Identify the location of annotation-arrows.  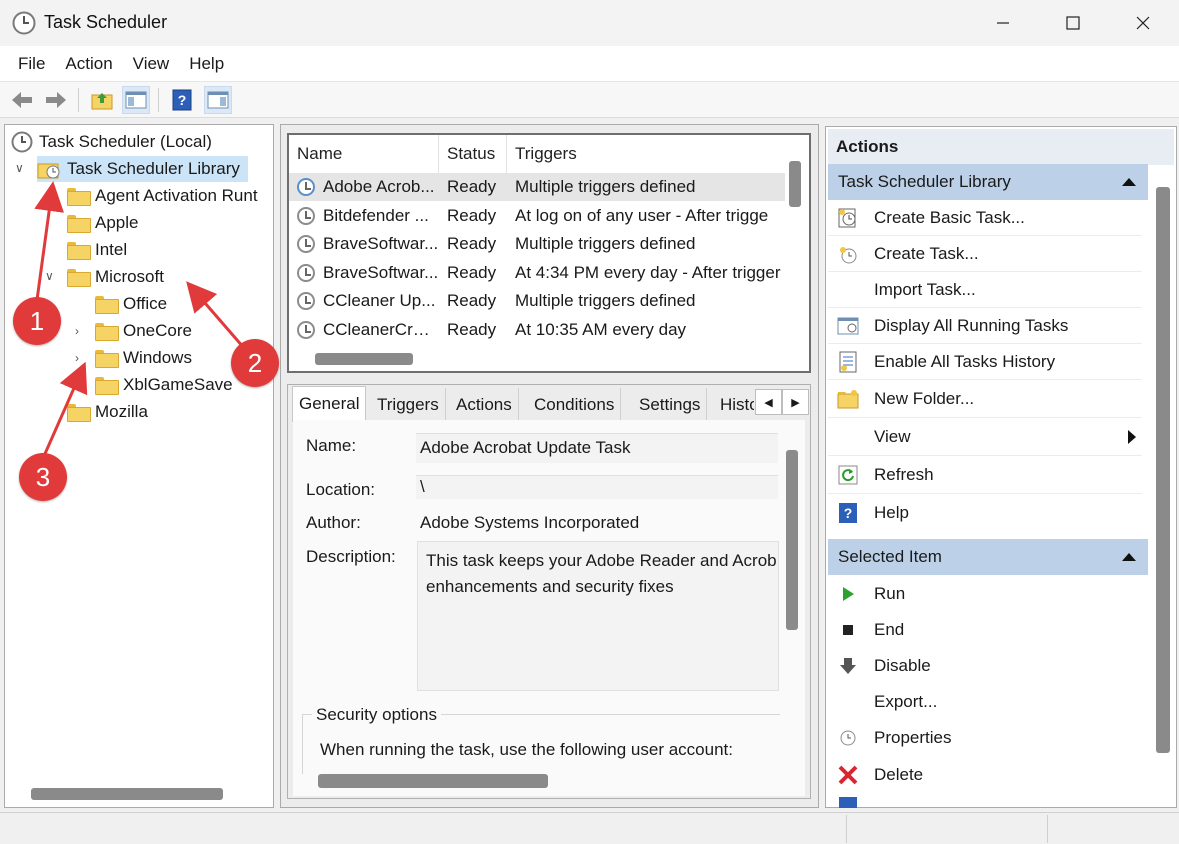
(140, 319).